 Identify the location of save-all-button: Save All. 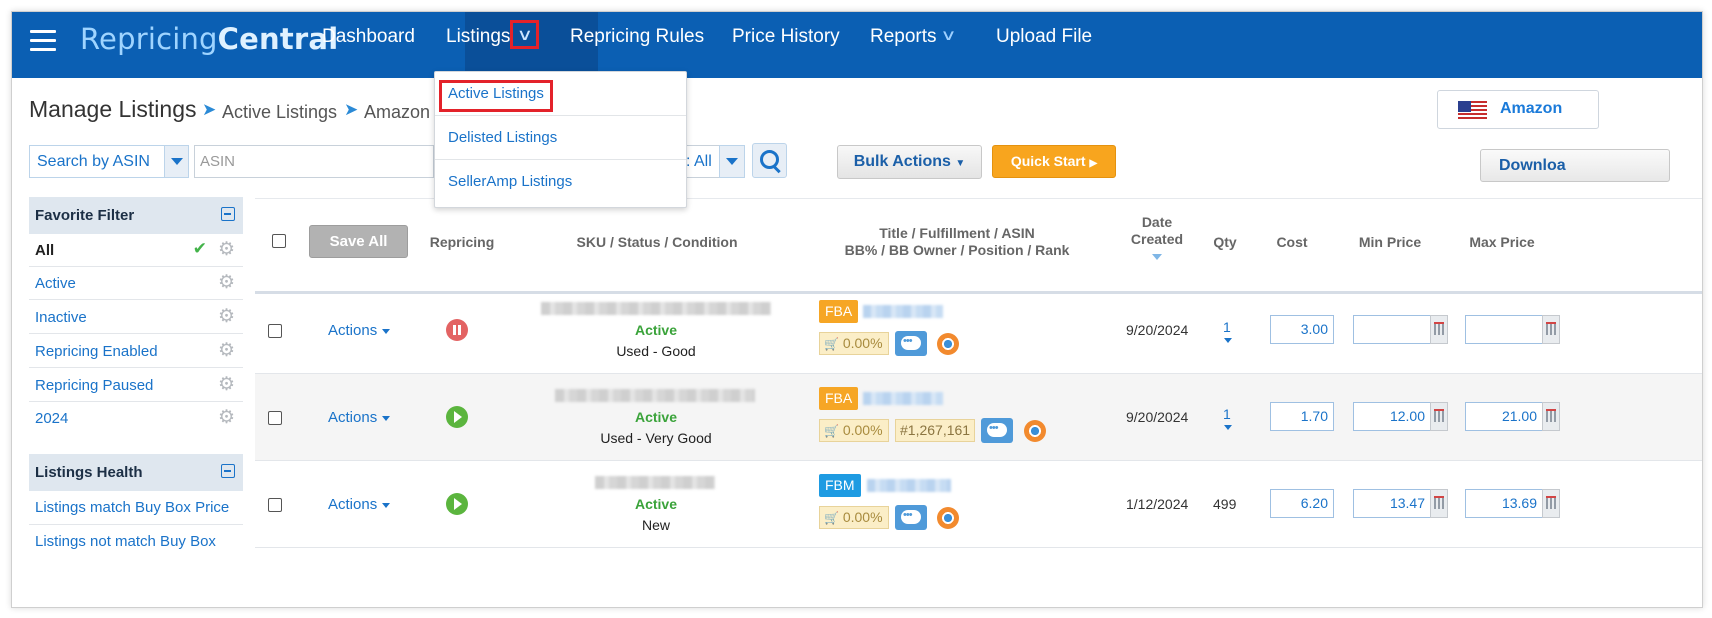
(358, 241).